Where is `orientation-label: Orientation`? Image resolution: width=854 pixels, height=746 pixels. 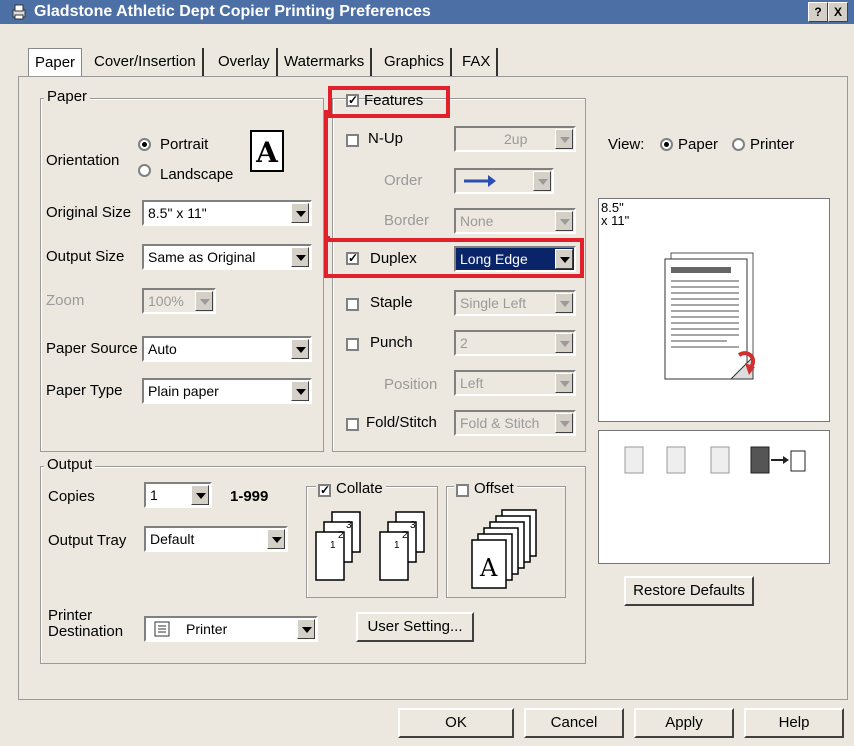 orientation-label: Orientation is located at coordinates (83, 160).